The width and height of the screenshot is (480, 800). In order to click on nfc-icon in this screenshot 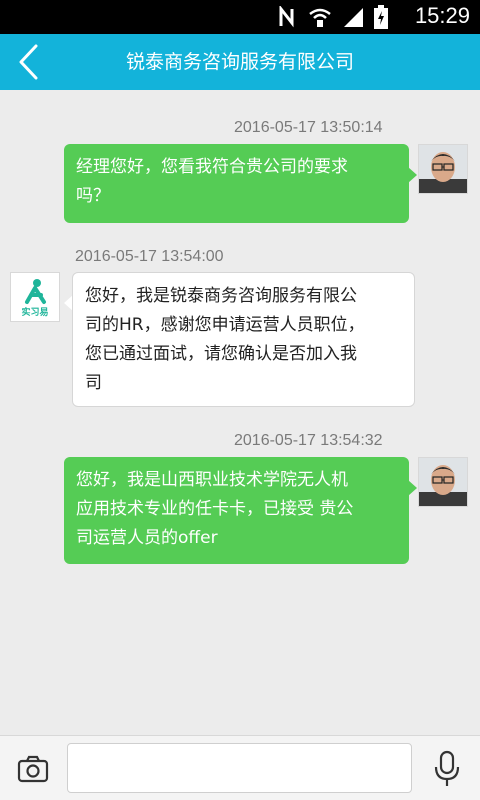, I will do `click(286, 17)`.